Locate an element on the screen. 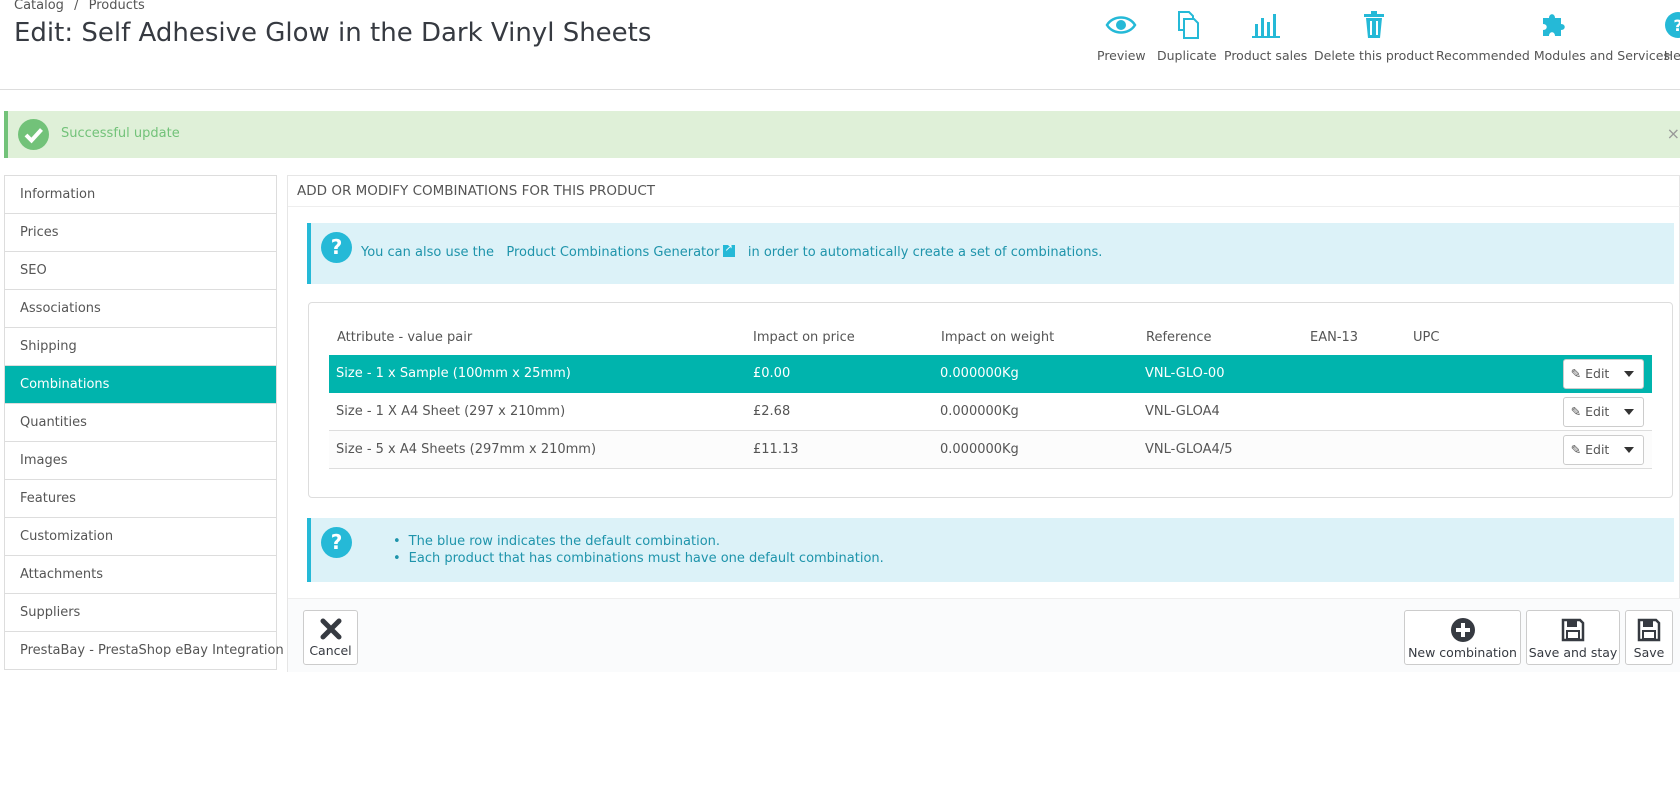 Image resolution: width=1680 pixels, height=788 pixels. cell-price: £11.13 is located at coordinates (776, 449).